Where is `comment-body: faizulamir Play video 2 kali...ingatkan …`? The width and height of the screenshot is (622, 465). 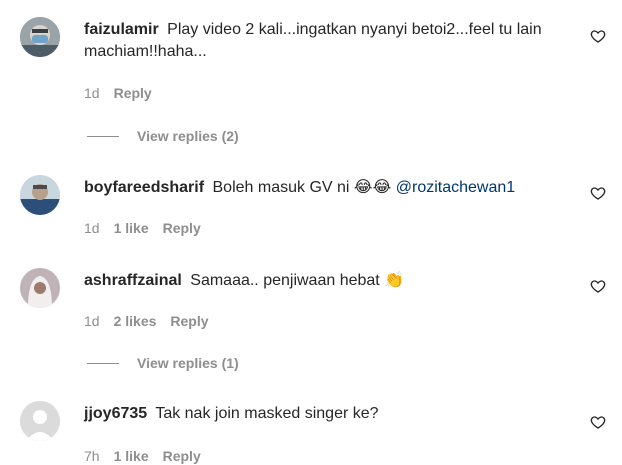 comment-body: faizulamir Play video 2 kali...ingatkan … is located at coordinates (329, 41).